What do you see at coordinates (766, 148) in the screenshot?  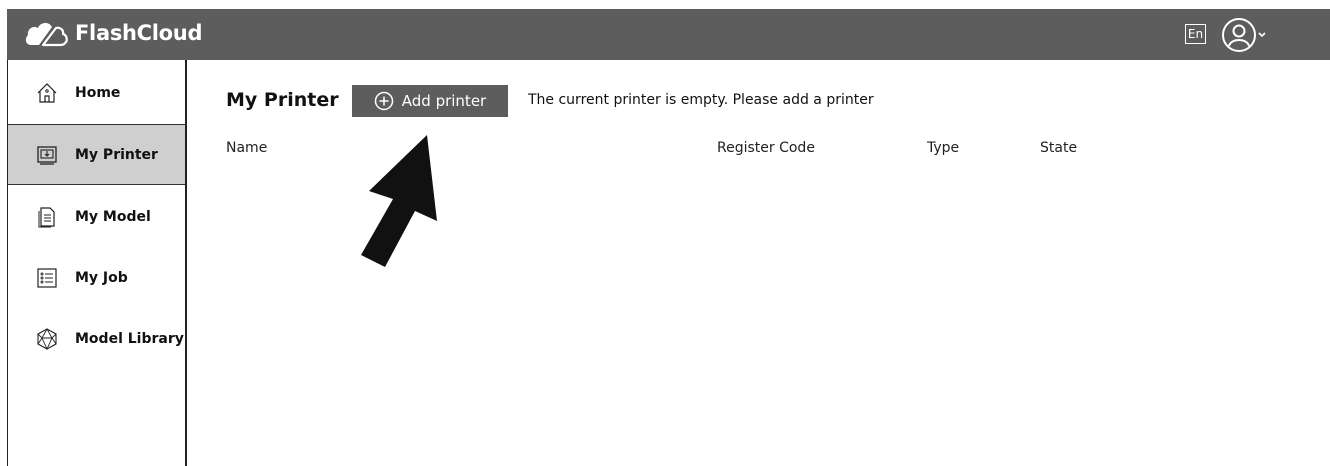 I see `column-header-register-code: Register Code` at bounding box center [766, 148].